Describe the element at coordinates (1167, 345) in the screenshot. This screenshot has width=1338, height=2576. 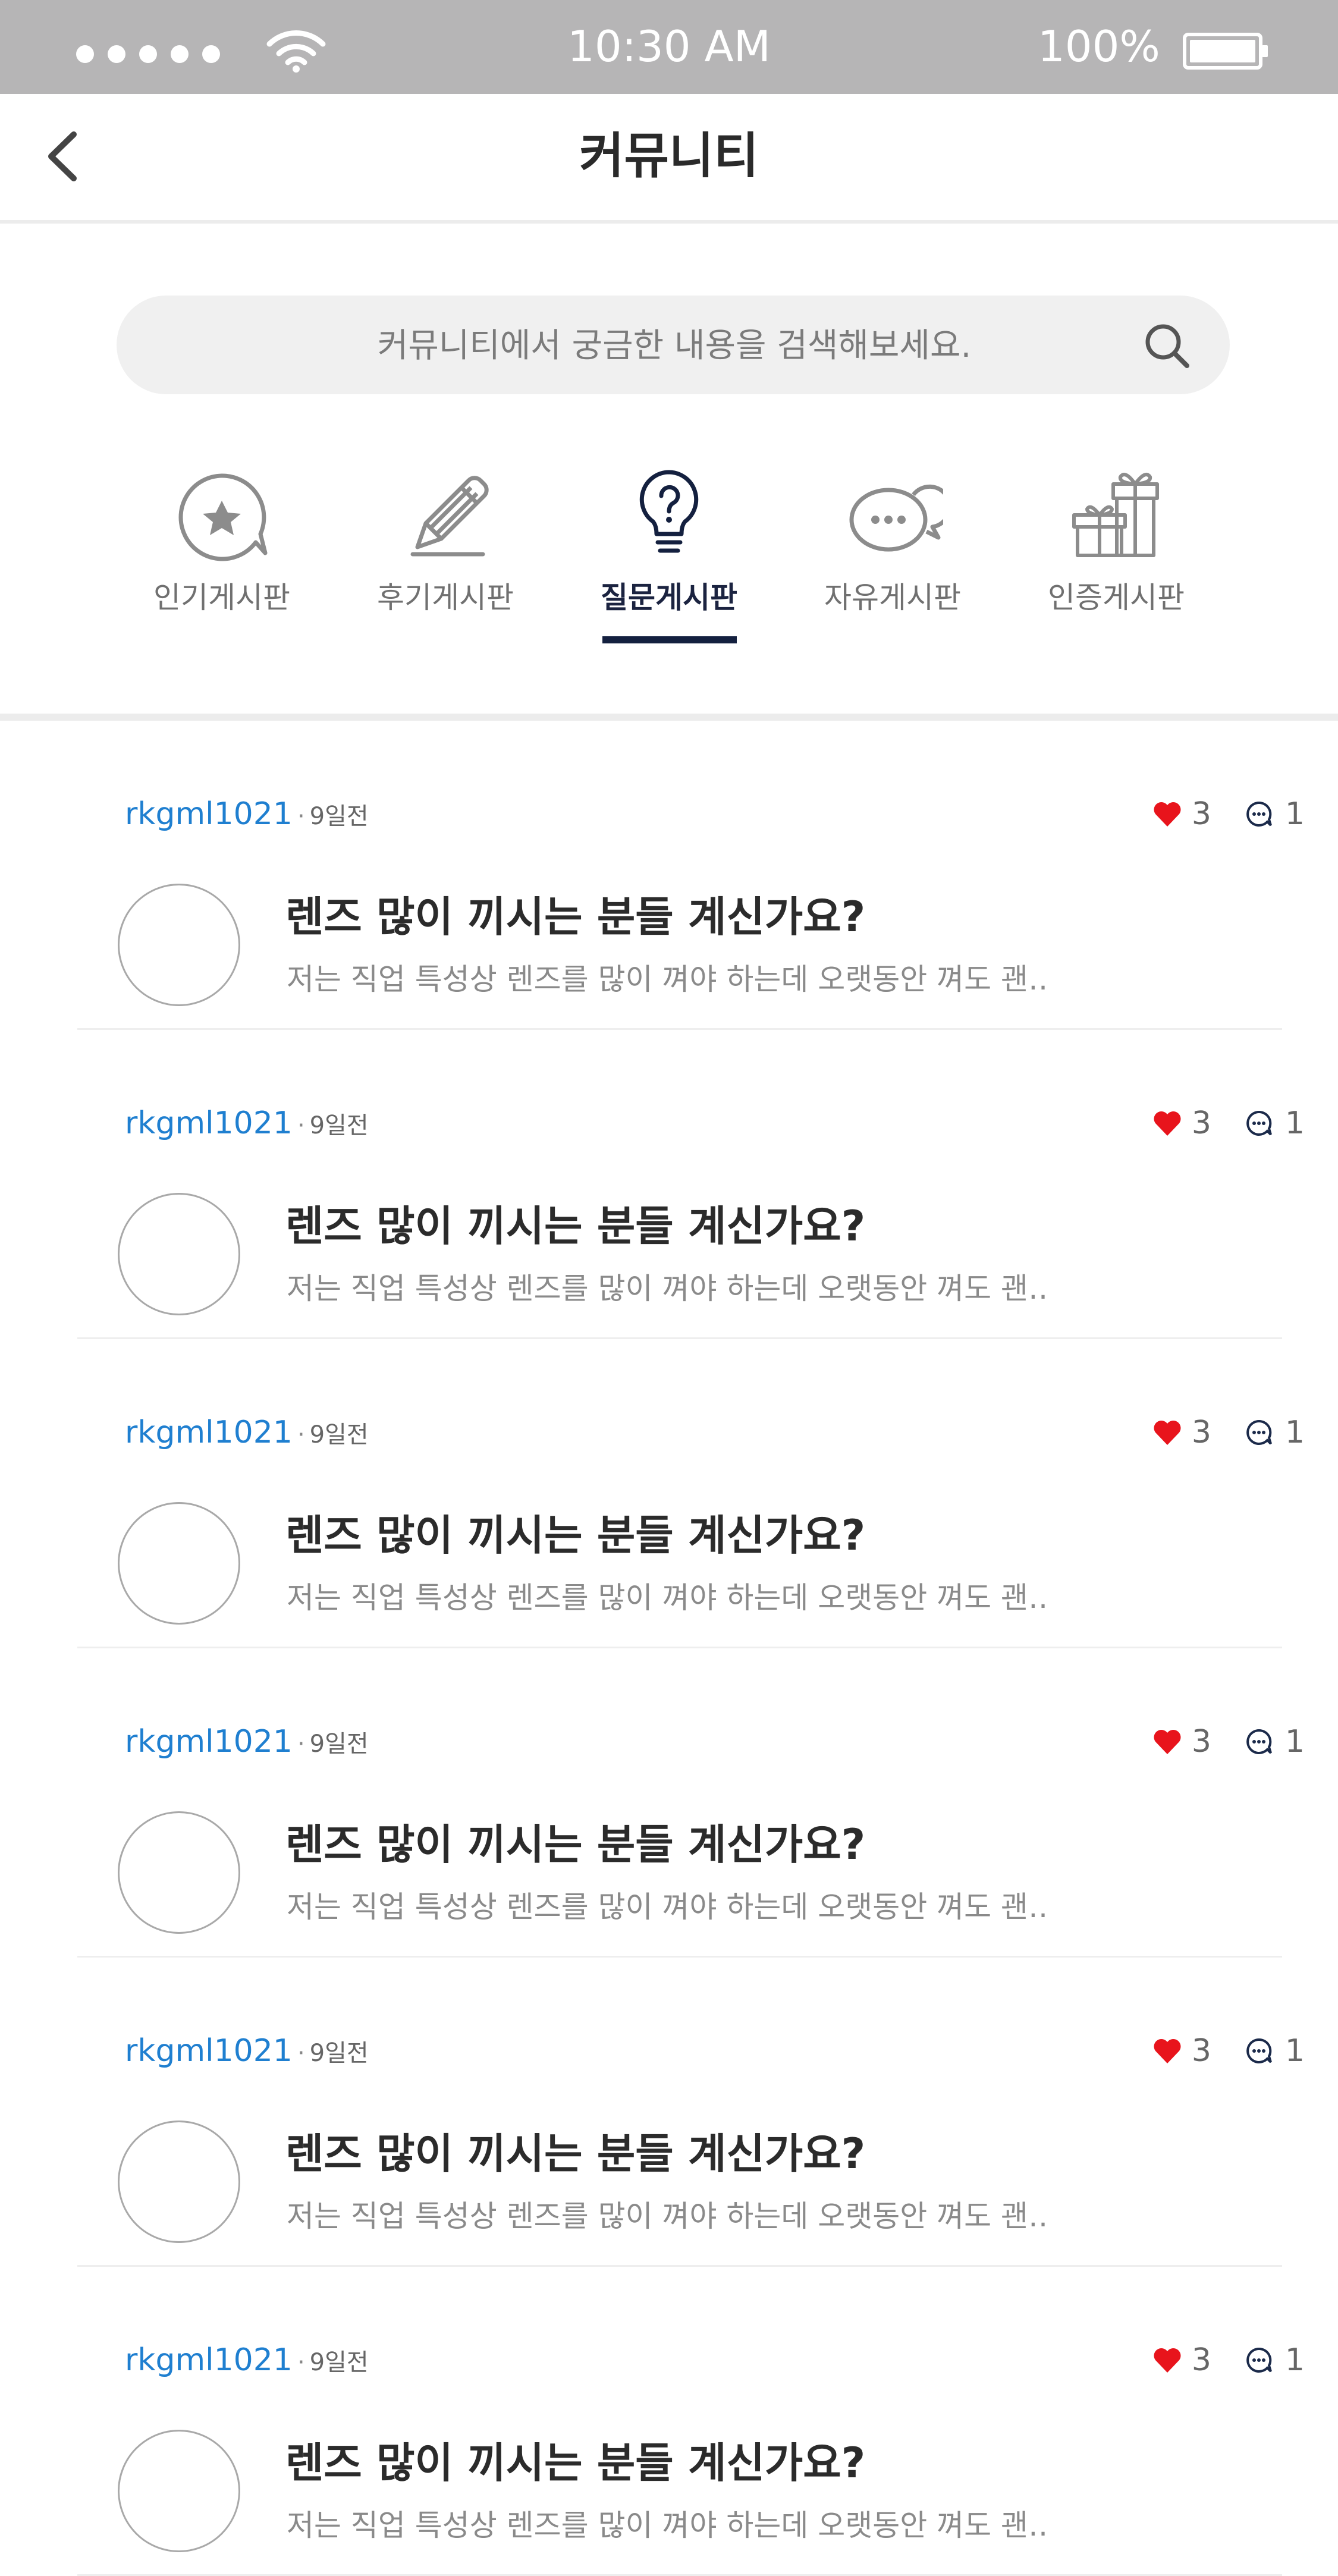
I see `search-icon` at that location.